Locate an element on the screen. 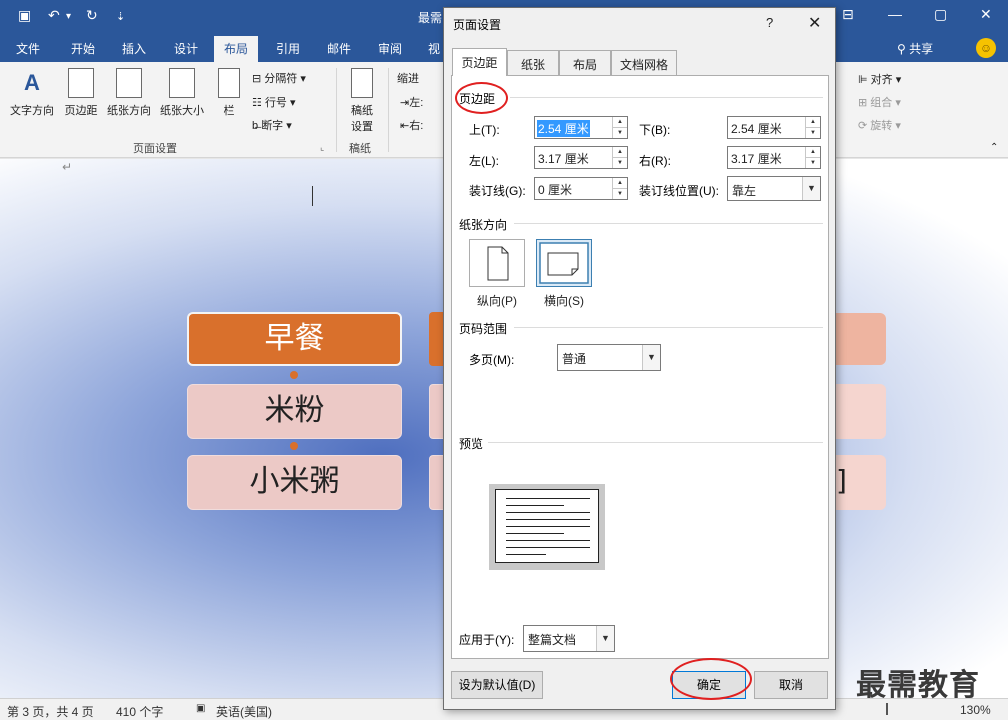  tab-design: 设计 is located at coordinates (186, 48).